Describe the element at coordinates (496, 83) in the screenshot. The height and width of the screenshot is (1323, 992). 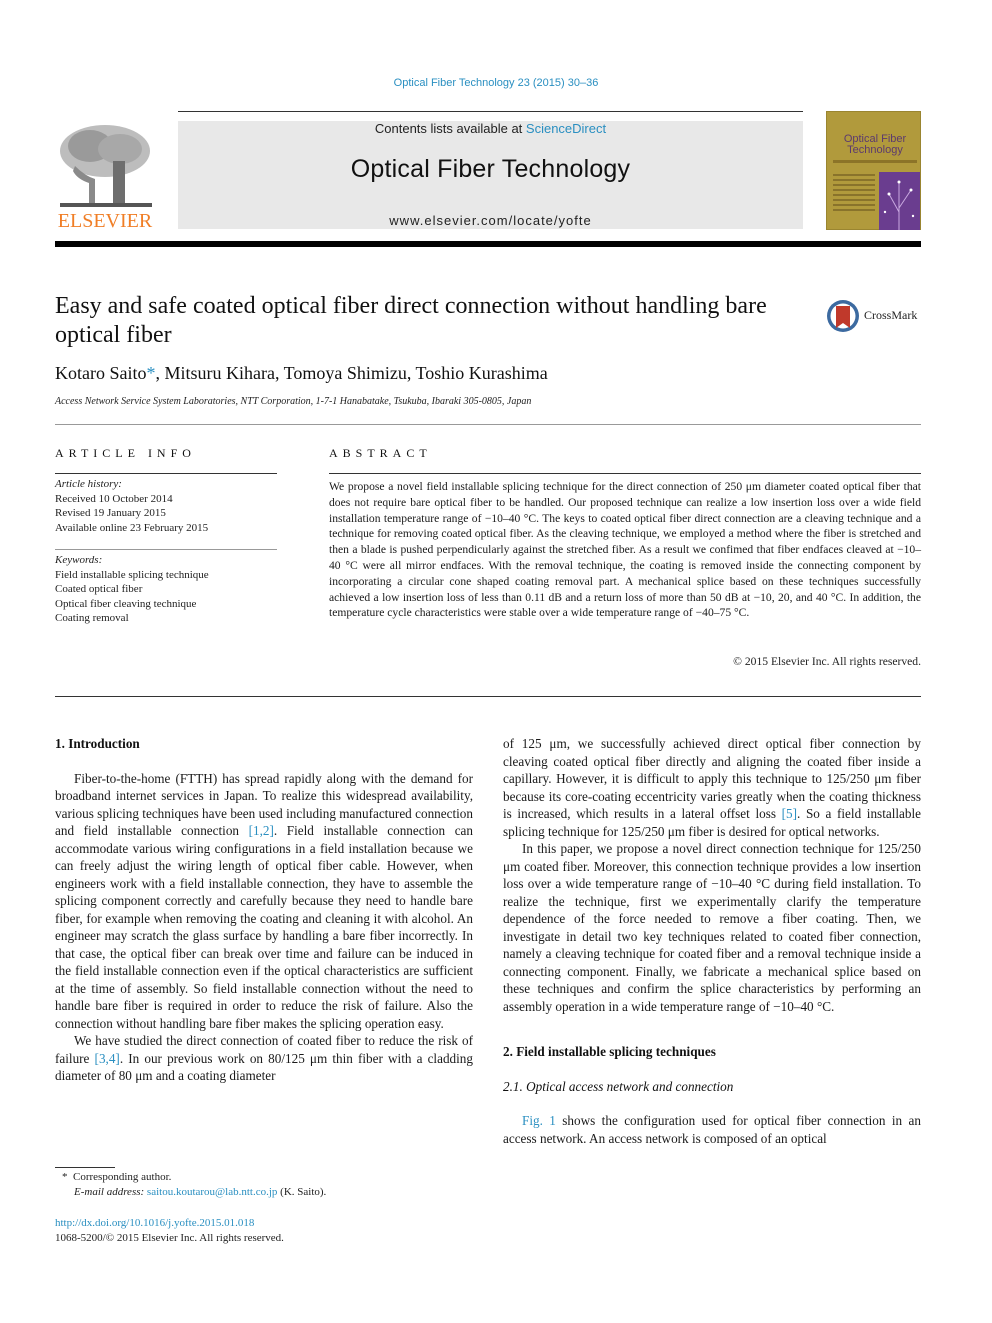
I see `journal-citation-link: Optical Fiber Technology 23 (2015) 30–36` at that location.